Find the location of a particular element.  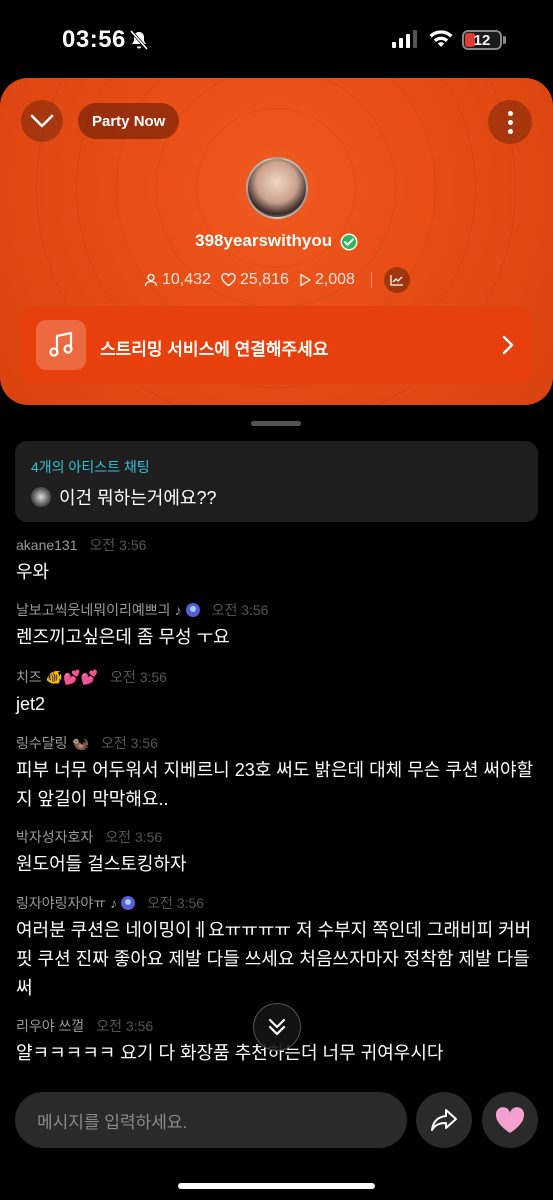

plays-count: 2,008 is located at coordinates (334, 279).